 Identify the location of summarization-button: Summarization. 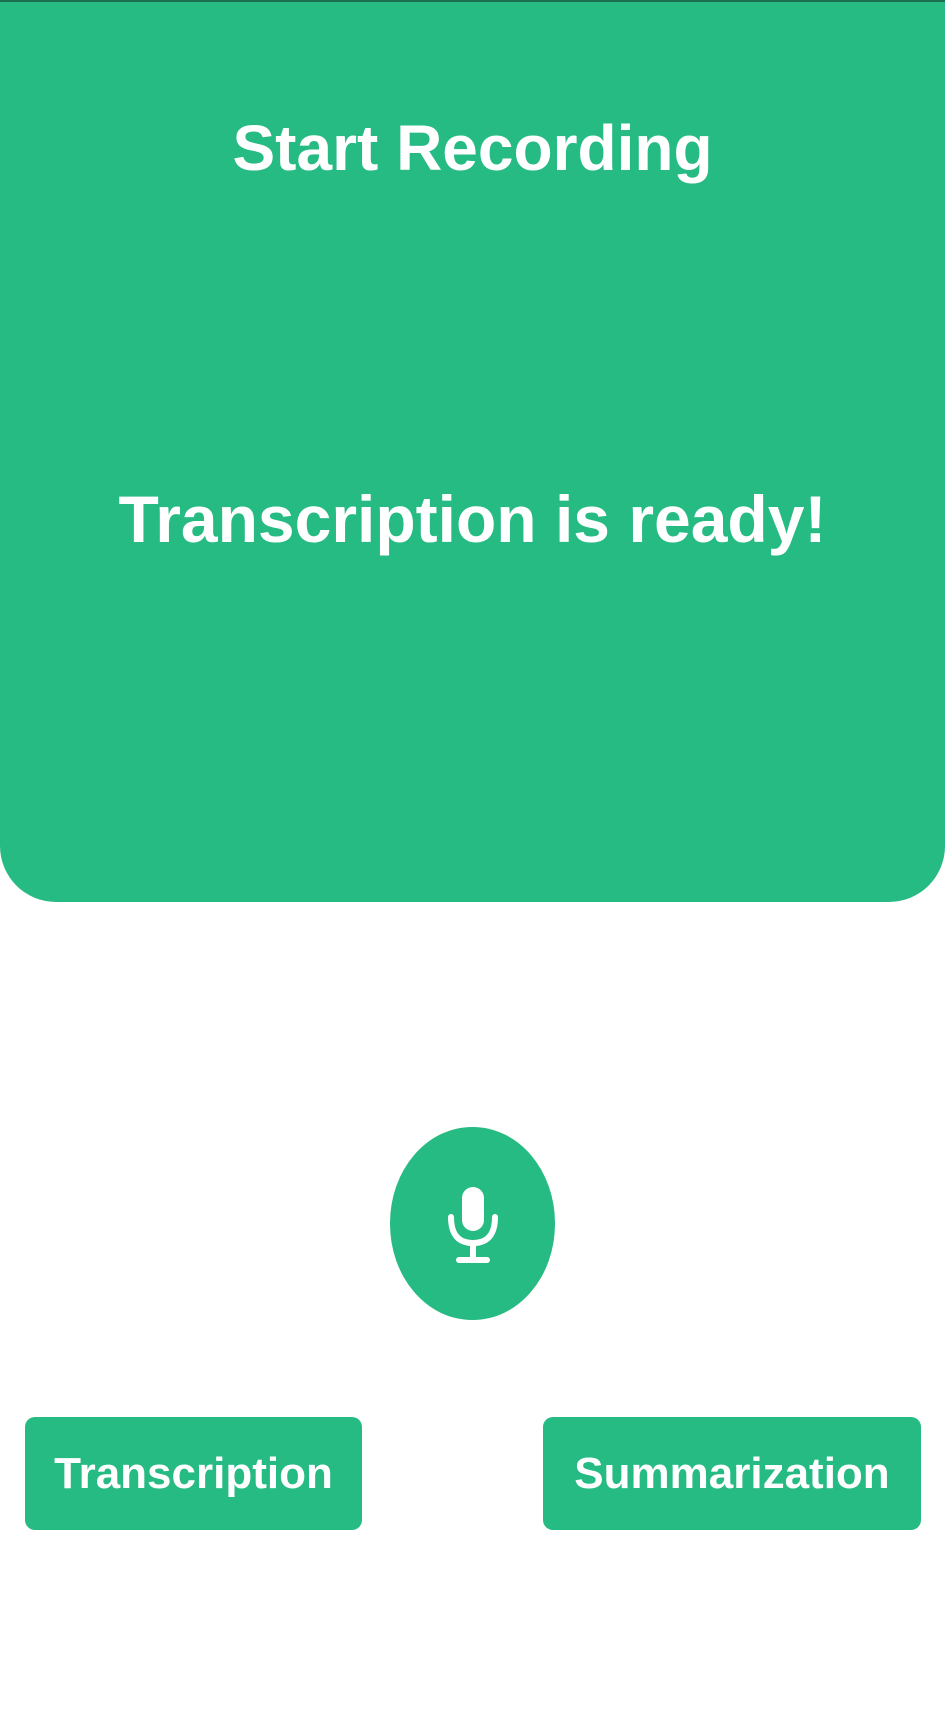
(732, 1473).